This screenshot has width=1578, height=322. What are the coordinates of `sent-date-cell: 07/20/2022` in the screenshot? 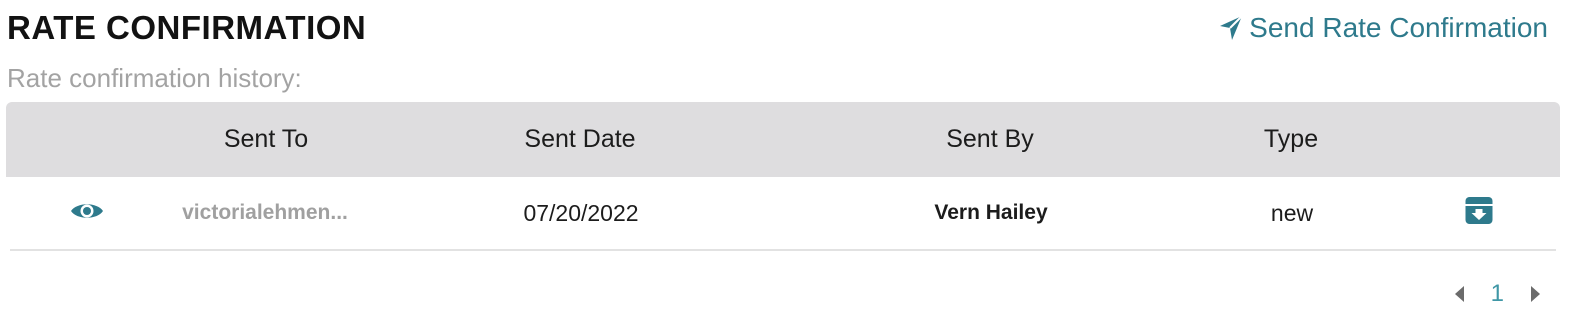 It's located at (581, 213).